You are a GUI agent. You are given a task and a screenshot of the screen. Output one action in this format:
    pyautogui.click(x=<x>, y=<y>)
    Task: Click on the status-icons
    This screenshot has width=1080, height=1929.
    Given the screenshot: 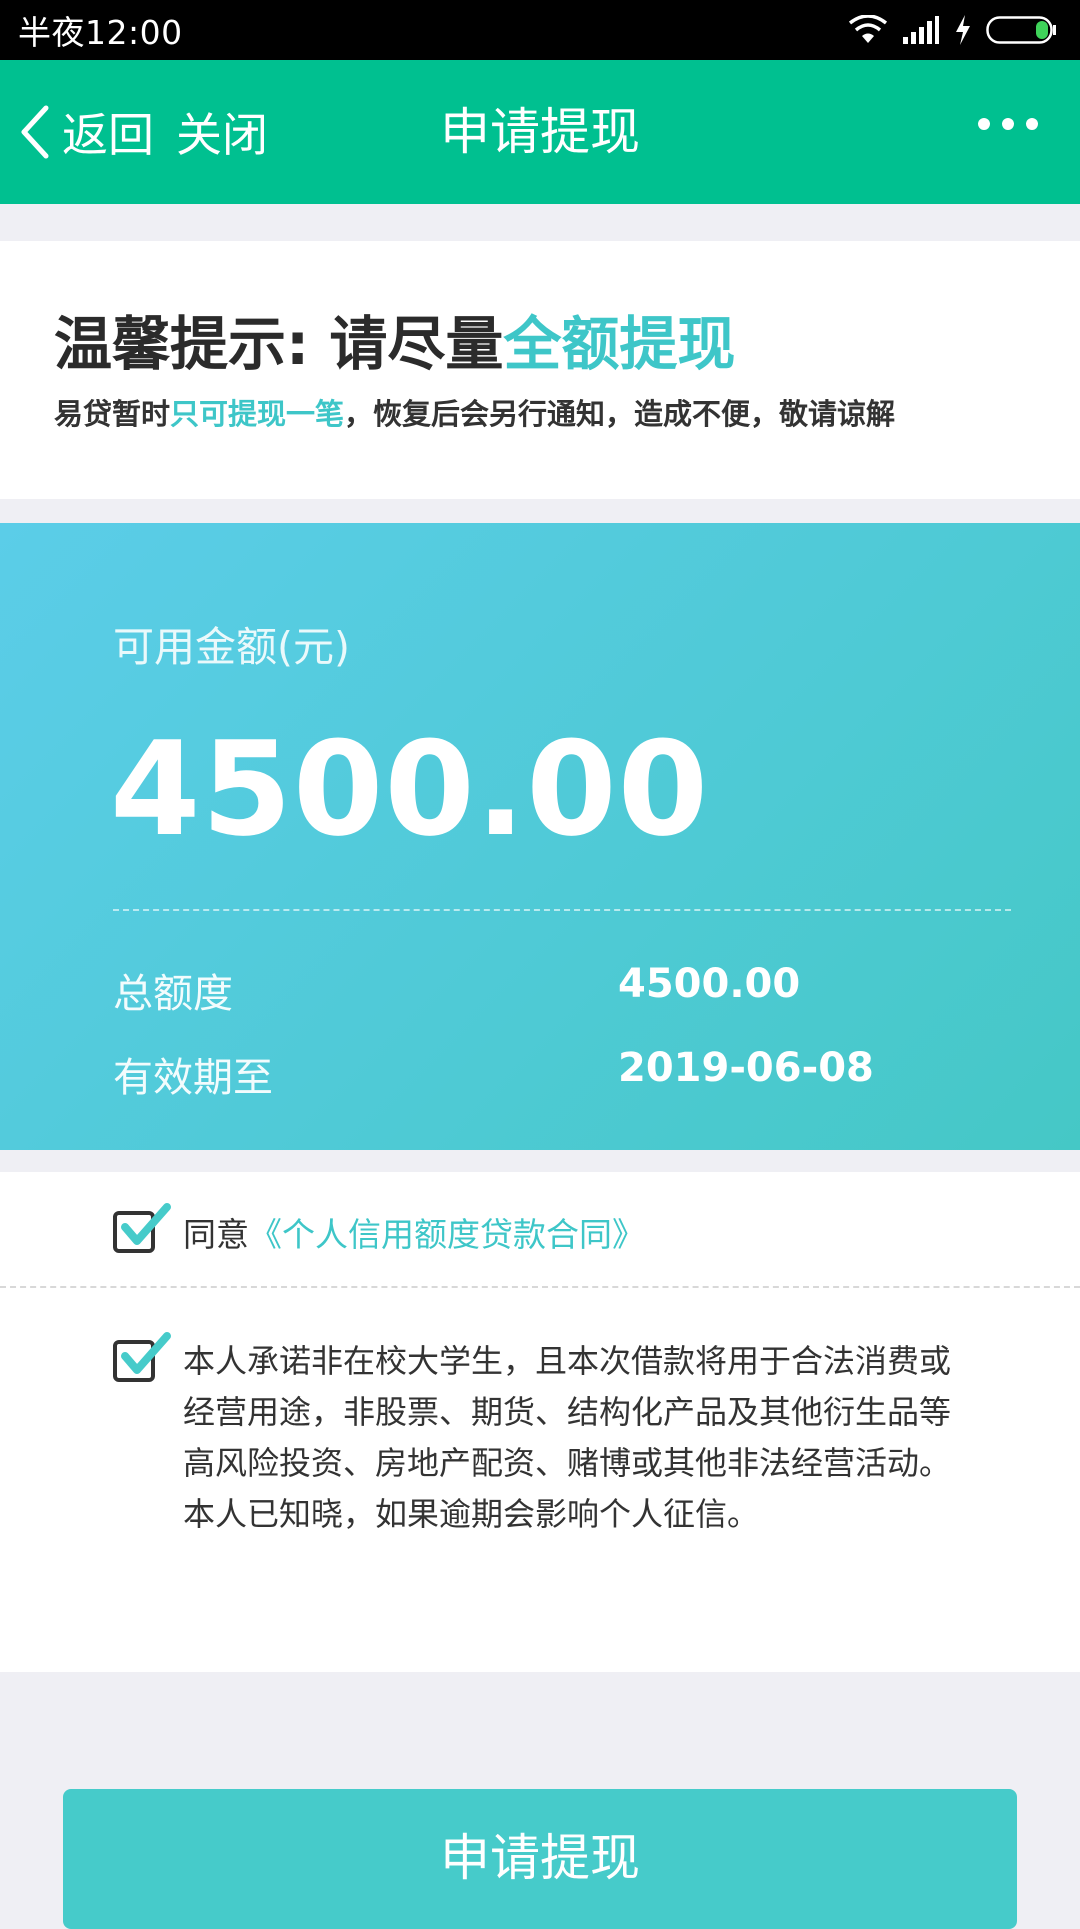 What is the action you would take?
    pyautogui.click(x=953, y=30)
    